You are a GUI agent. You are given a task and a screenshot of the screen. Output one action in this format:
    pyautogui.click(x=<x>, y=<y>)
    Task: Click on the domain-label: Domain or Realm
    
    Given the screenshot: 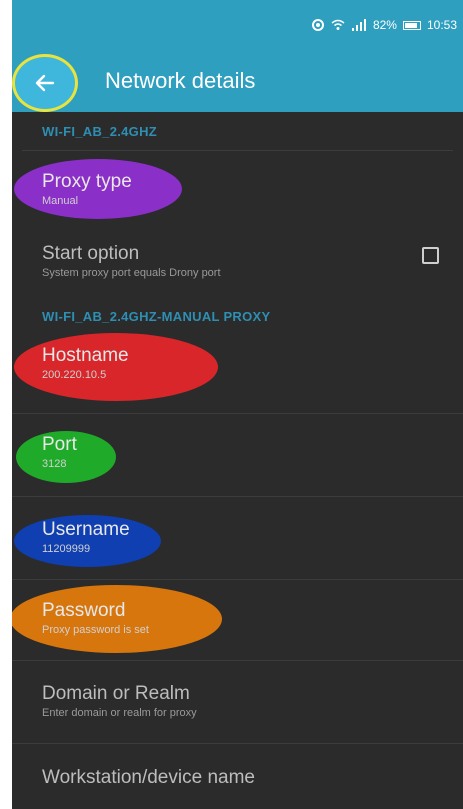 What is the action you would take?
    pyautogui.click(x=116, y=693)
    